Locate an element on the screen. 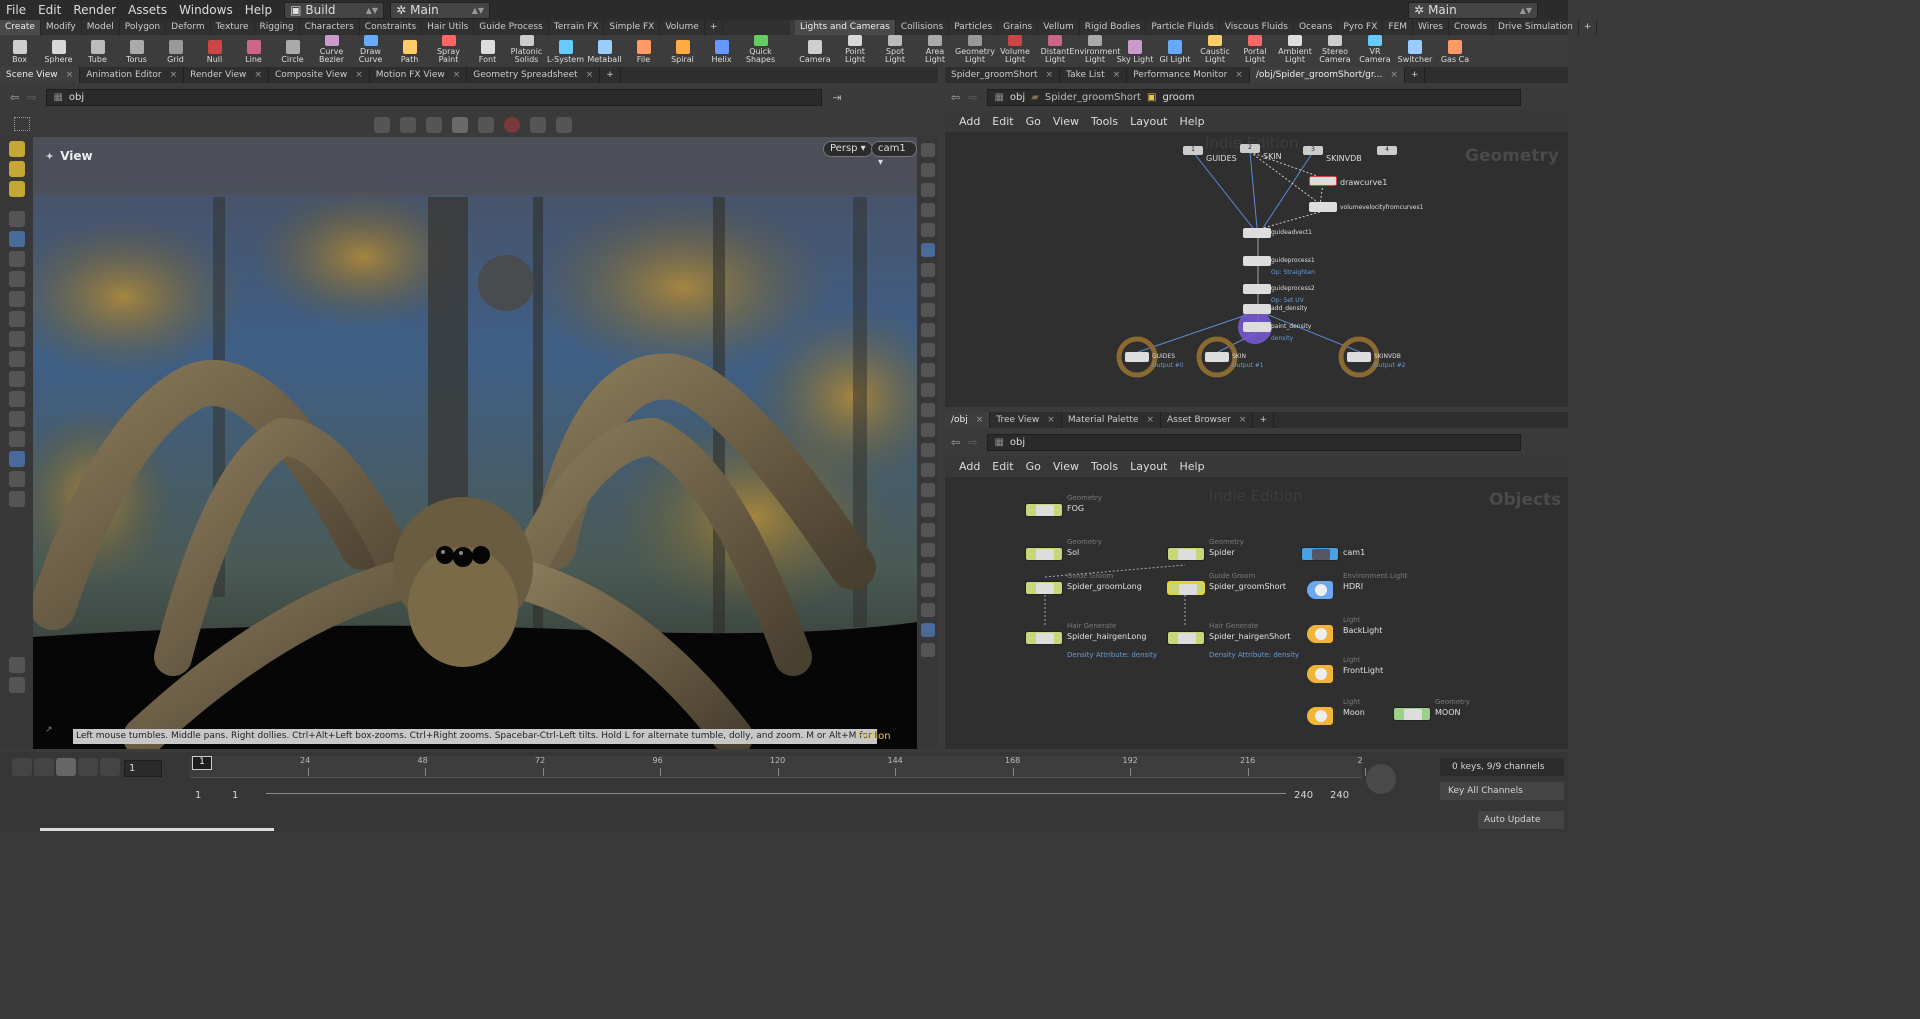  tool-path: Path is located at coordinates (409, 50).